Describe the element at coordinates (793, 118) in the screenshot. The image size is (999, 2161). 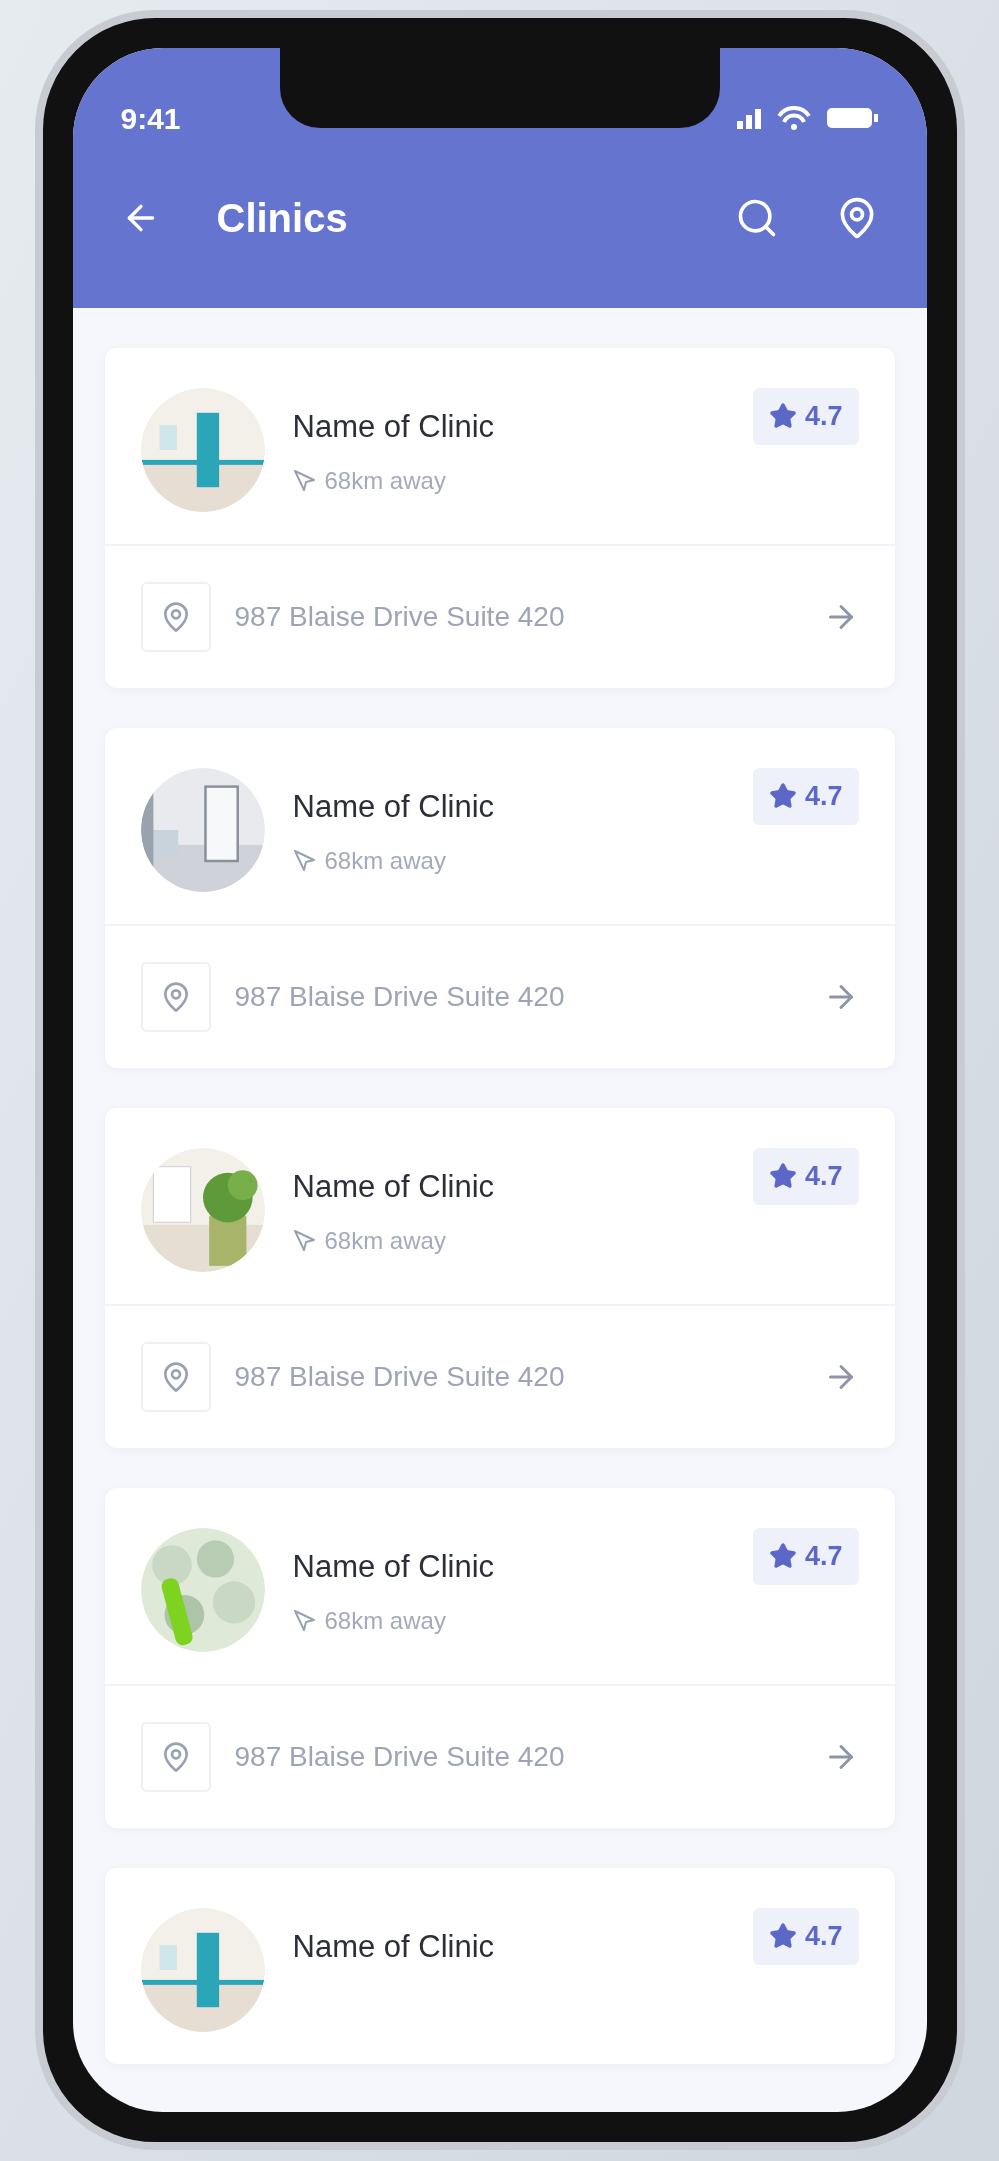
I see `wifi-icon` at that location.